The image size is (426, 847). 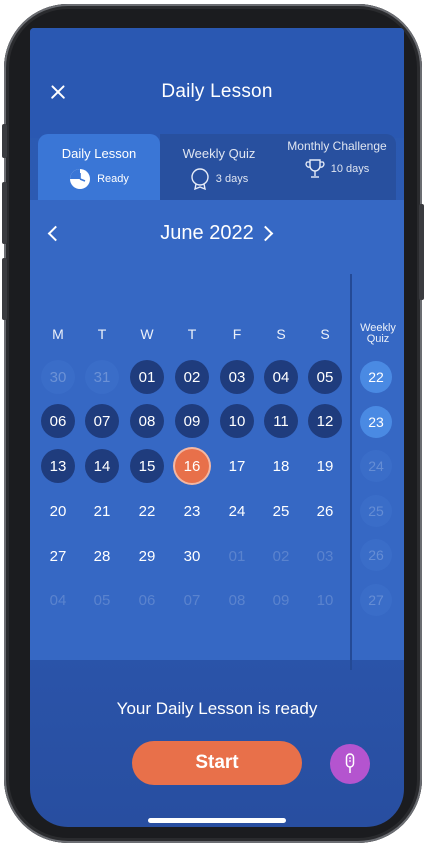 What do you see at coordinates (217, 763) in the screenshot?
I see `start-button: Start` at bounding box center [217, 763].